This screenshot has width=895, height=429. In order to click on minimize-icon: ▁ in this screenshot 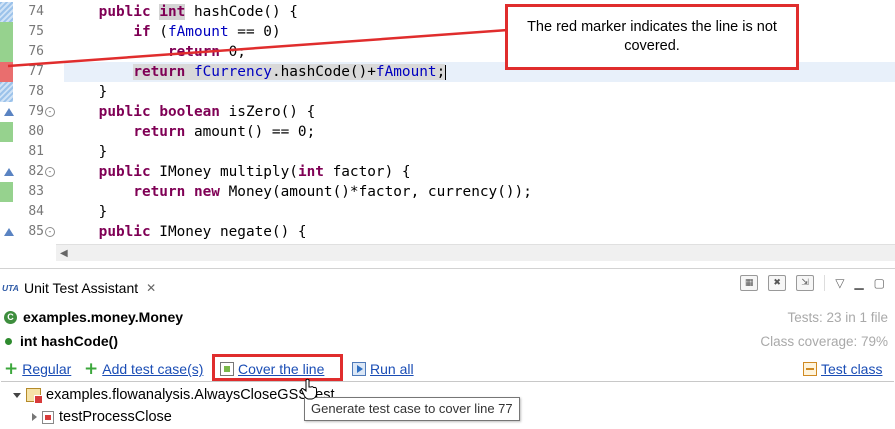, I will do `click(858, 283)`.